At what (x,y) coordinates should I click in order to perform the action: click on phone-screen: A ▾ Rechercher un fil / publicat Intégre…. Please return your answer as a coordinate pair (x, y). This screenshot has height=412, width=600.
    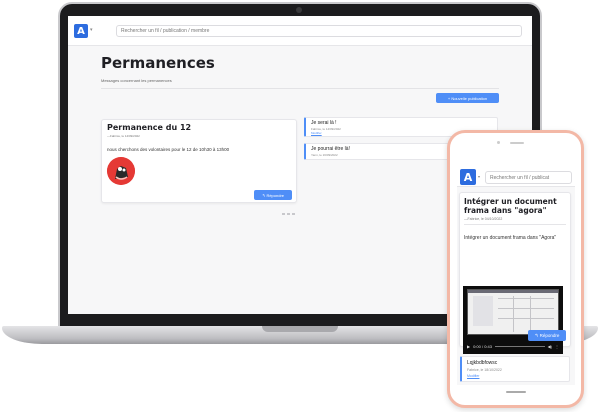
    Looking at the image, I should click on (516, 274).